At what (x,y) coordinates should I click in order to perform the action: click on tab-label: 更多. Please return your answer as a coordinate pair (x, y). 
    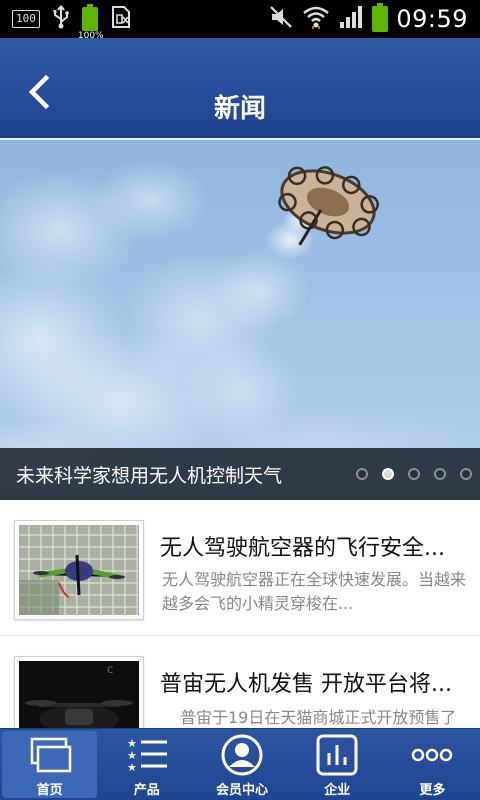
    Looking at the image, I should click on (432, 790).